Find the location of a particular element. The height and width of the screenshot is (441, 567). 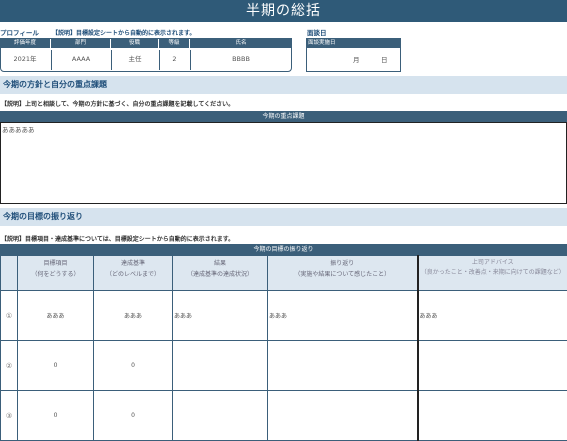

goals-table-header: 今期の目標の振り返り is located at coordinates (283, 249).